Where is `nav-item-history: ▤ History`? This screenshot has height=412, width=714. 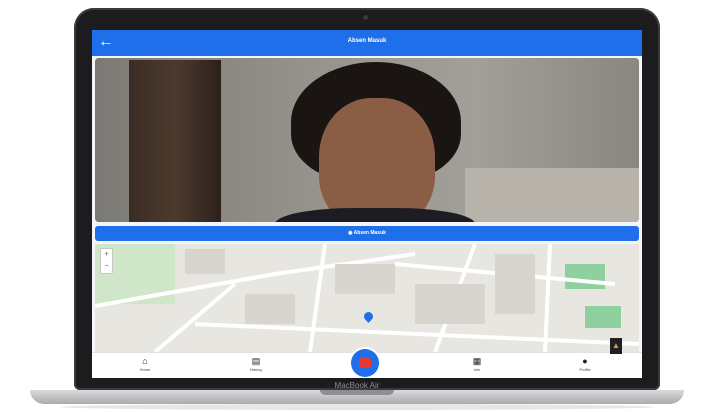 nav-item-history: ▤ History is located at coordinates (256, 364).